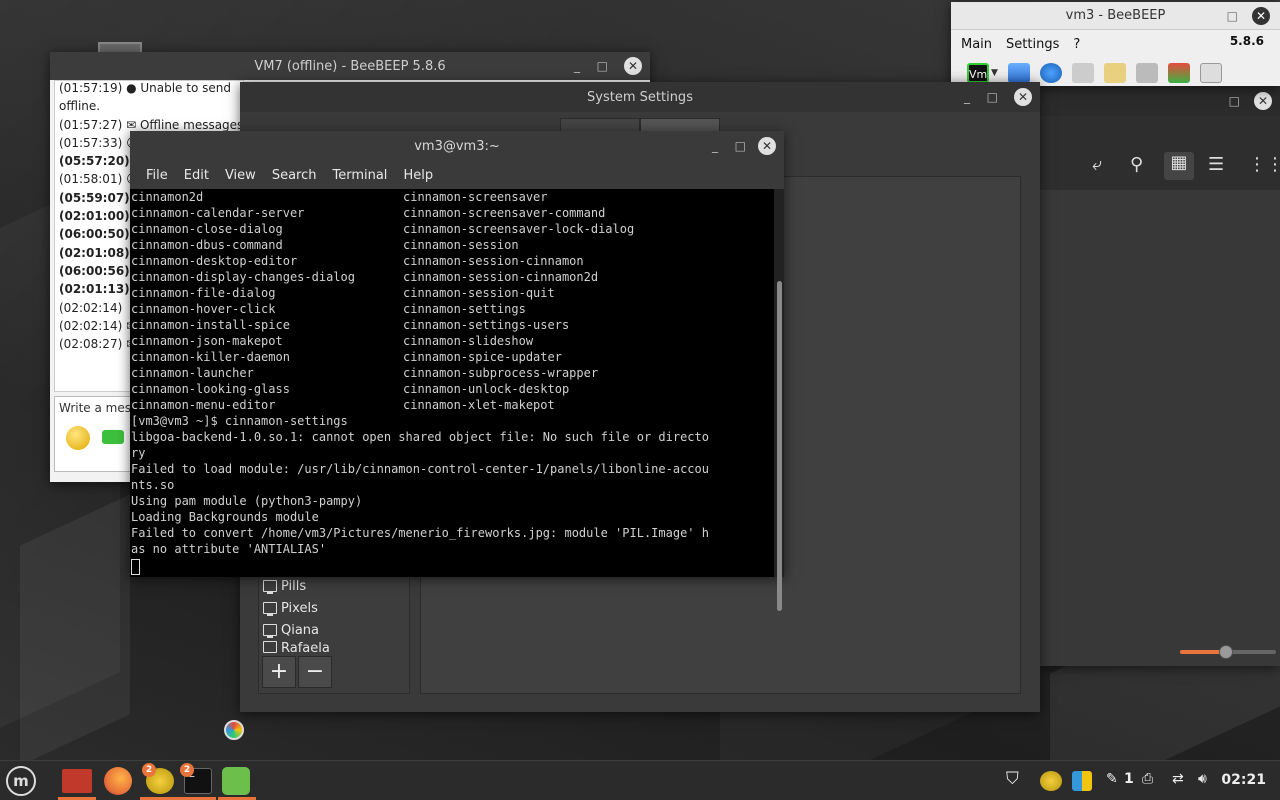  Describe the element at coordinates (978, 73) in the screenshot. I see `vm-status-icon: Vm` at that location.